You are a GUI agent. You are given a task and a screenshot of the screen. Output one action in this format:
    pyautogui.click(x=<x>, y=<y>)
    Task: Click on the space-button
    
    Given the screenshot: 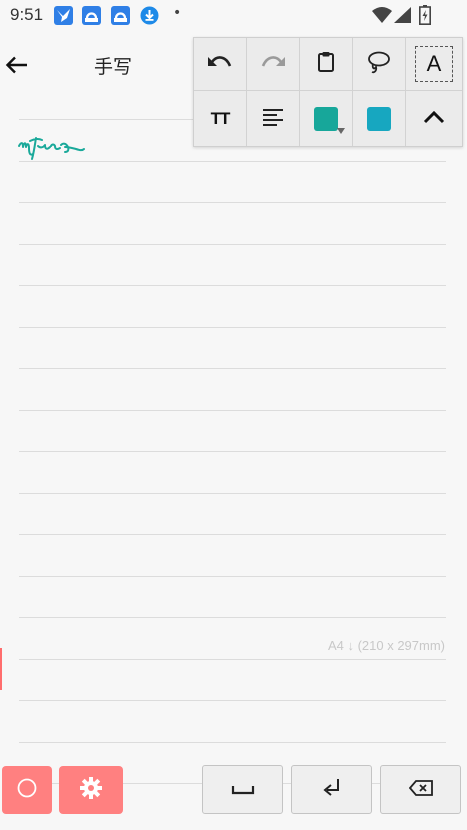 What is the action you would take?
    pyautogui.click(x=242, y=789)
    